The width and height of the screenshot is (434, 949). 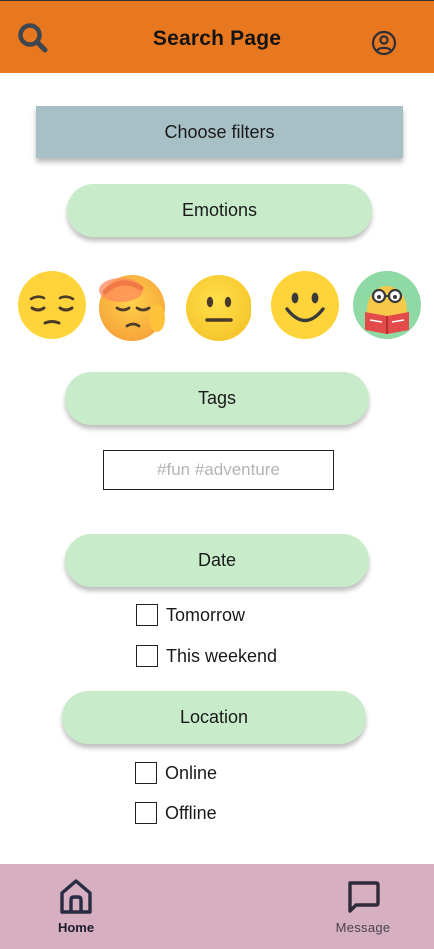 I want to click on checkbox-label: Tomorrow, so click(x=206, y=614).